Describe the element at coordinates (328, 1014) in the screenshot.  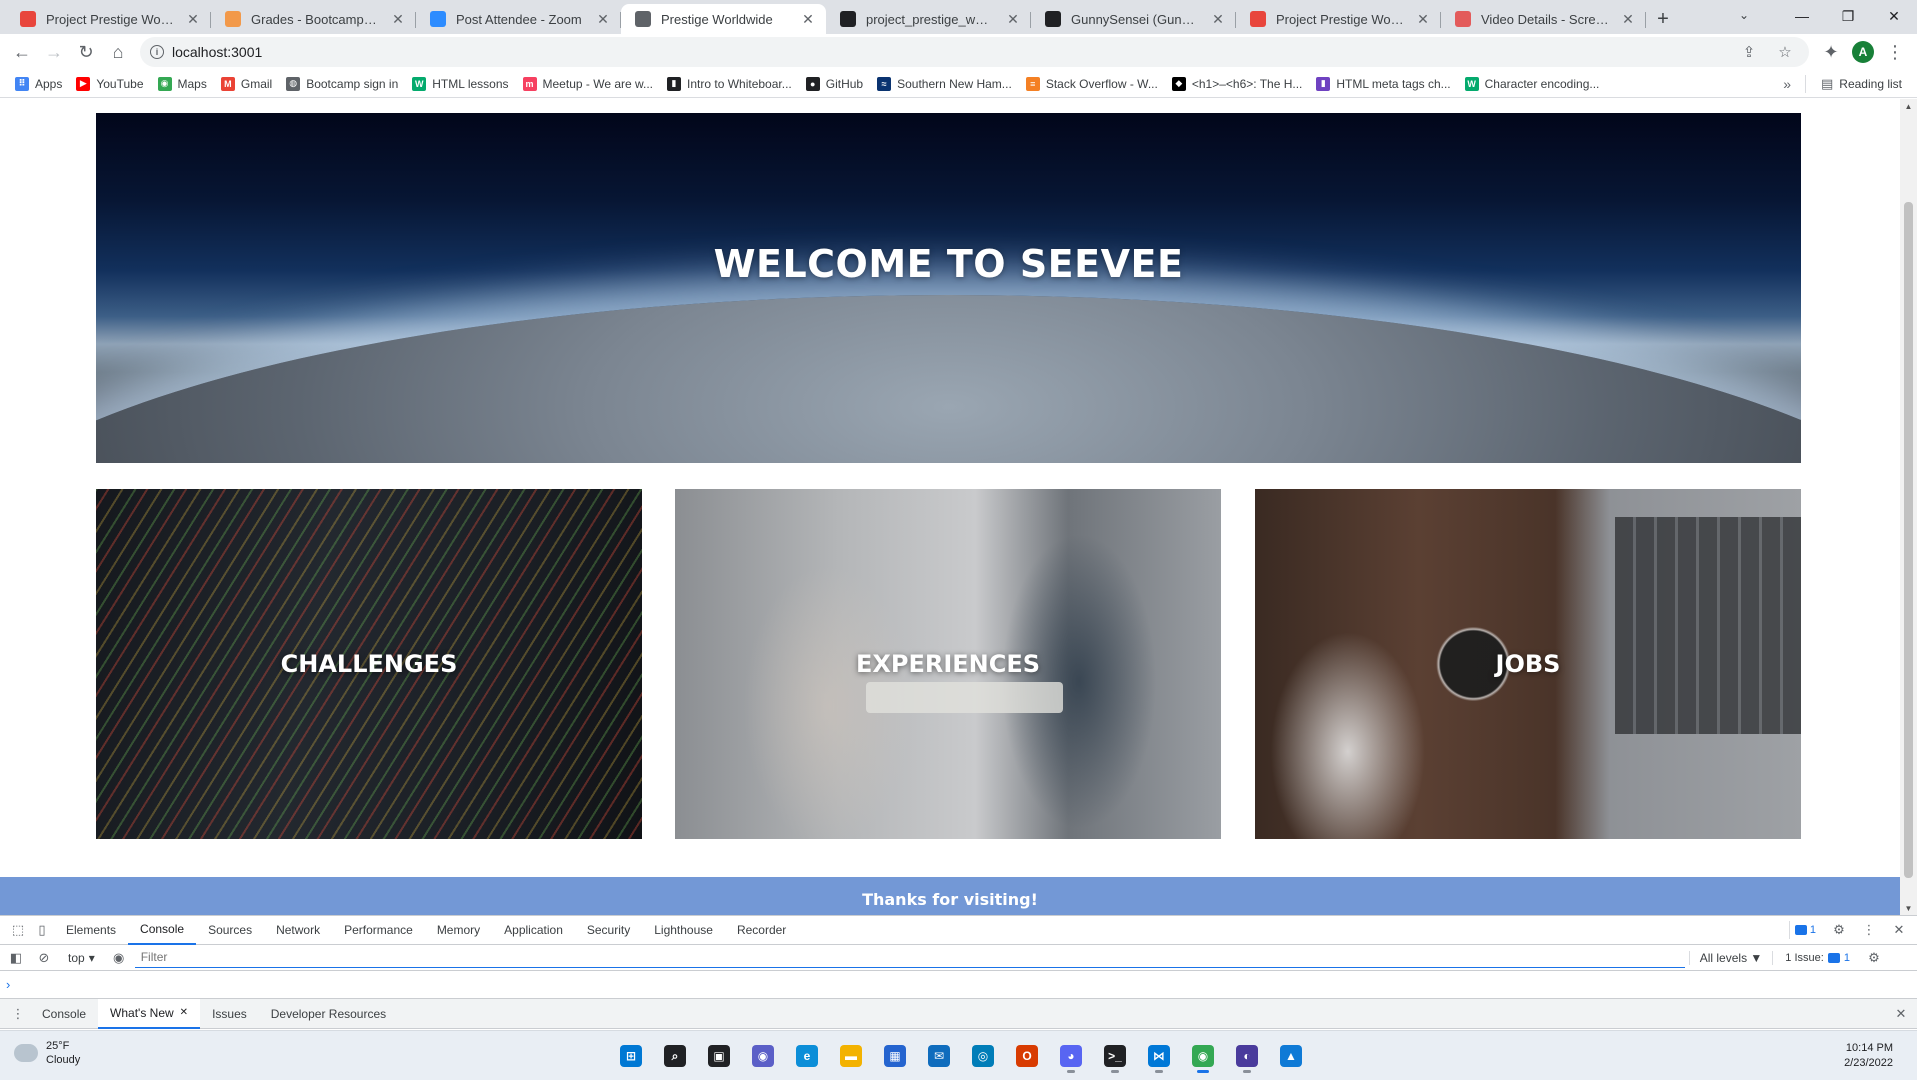
I see `drawer-tab-developer-resources: Developer Resources` at that location.